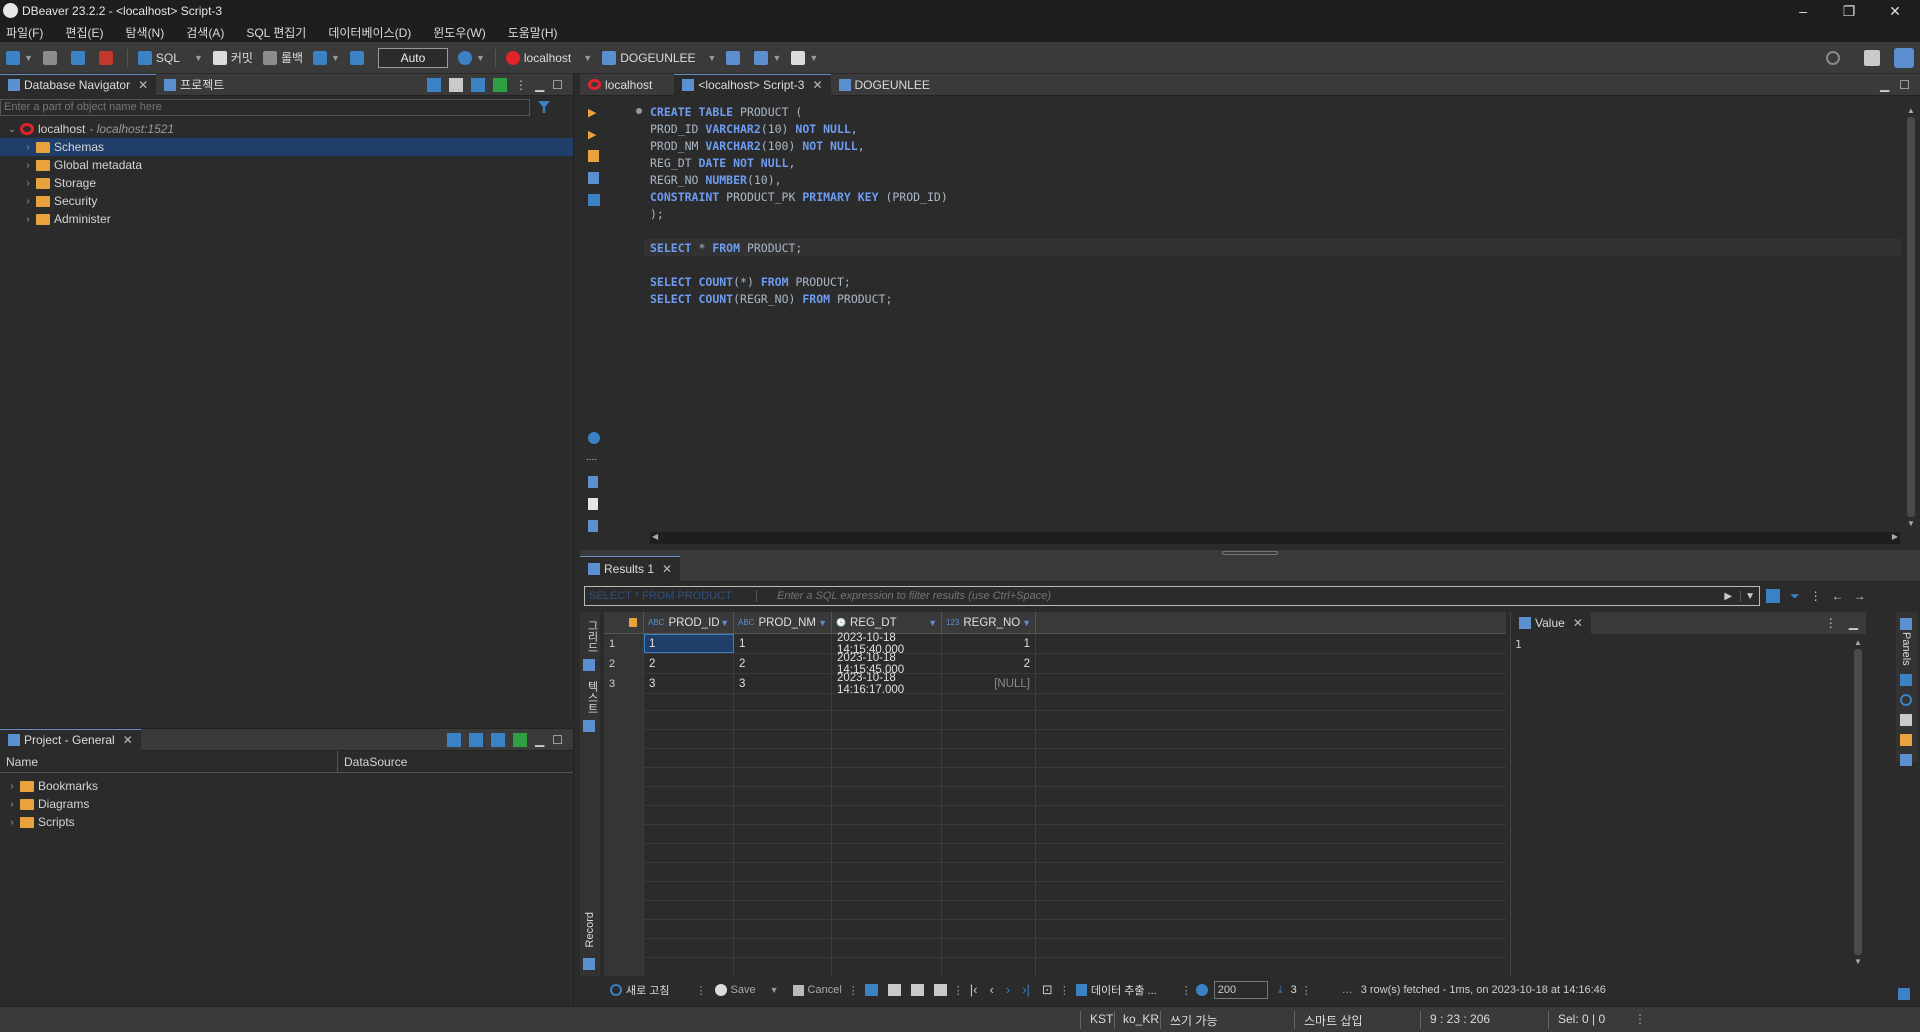 The image size is (1920, 1032). I want to click on restore-button: ❐, so click(1849, 11).